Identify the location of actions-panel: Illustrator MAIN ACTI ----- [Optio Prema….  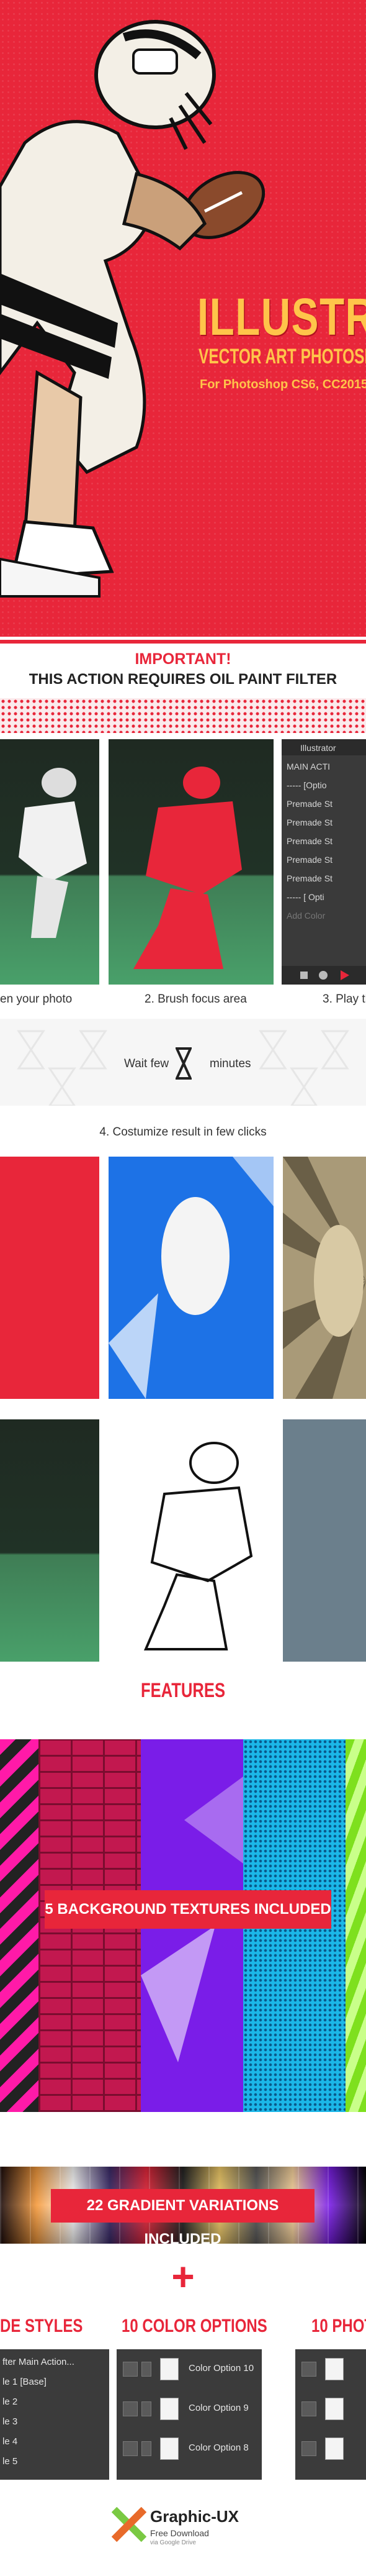
(324, 862).